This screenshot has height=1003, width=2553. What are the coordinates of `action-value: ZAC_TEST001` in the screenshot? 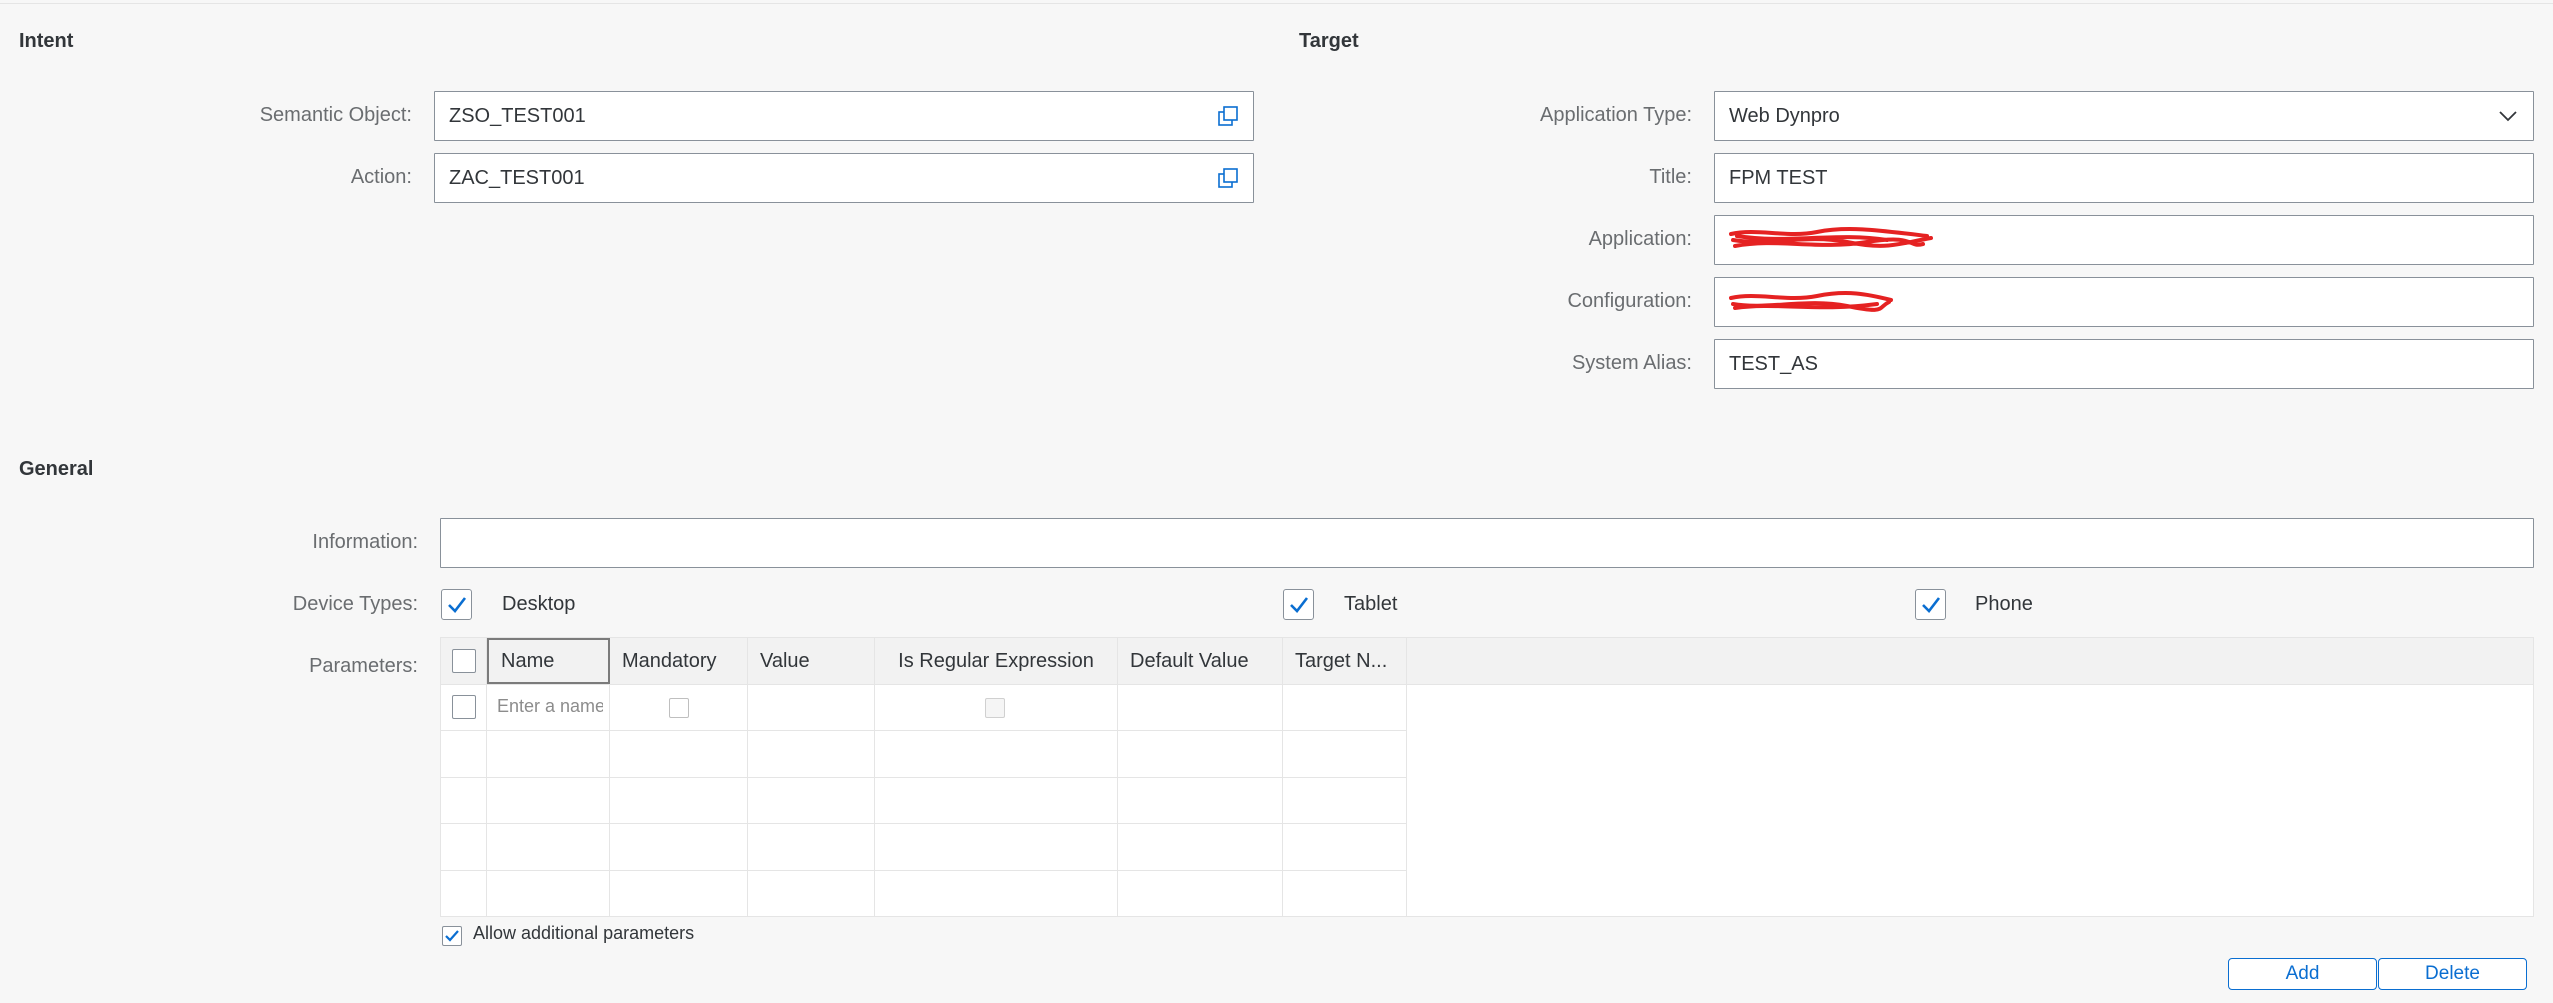 It's located at (517, 177).